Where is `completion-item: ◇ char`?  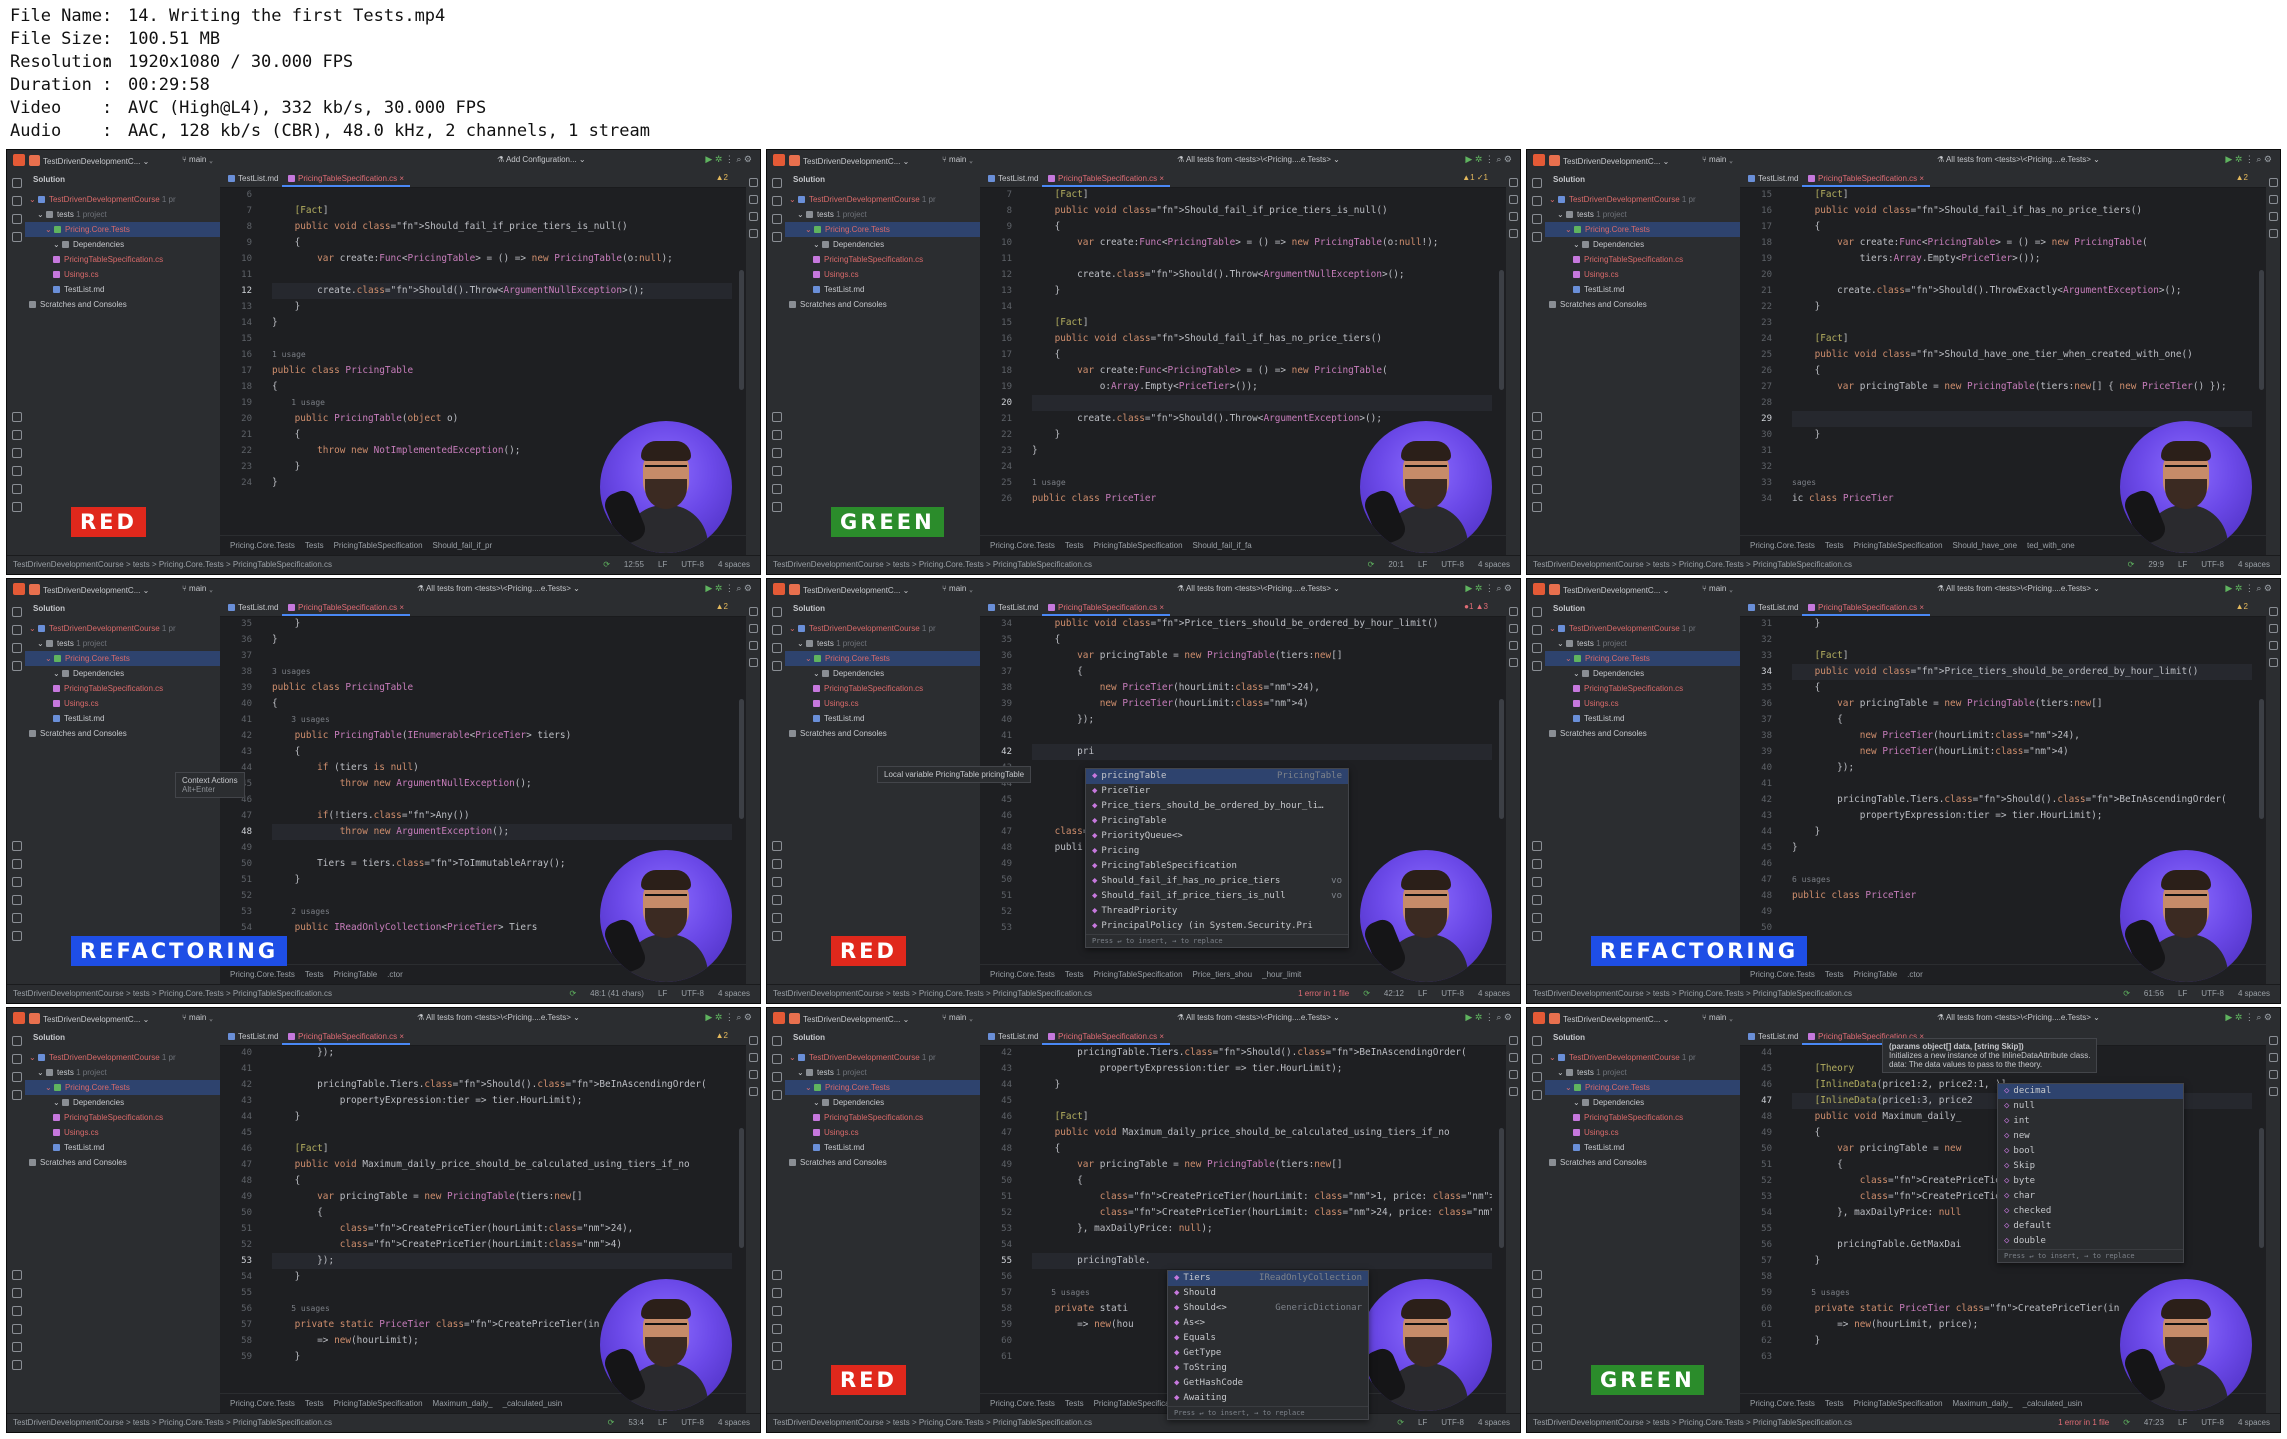 completion-item: ◇ char is located at coordinates (2090, 1196).